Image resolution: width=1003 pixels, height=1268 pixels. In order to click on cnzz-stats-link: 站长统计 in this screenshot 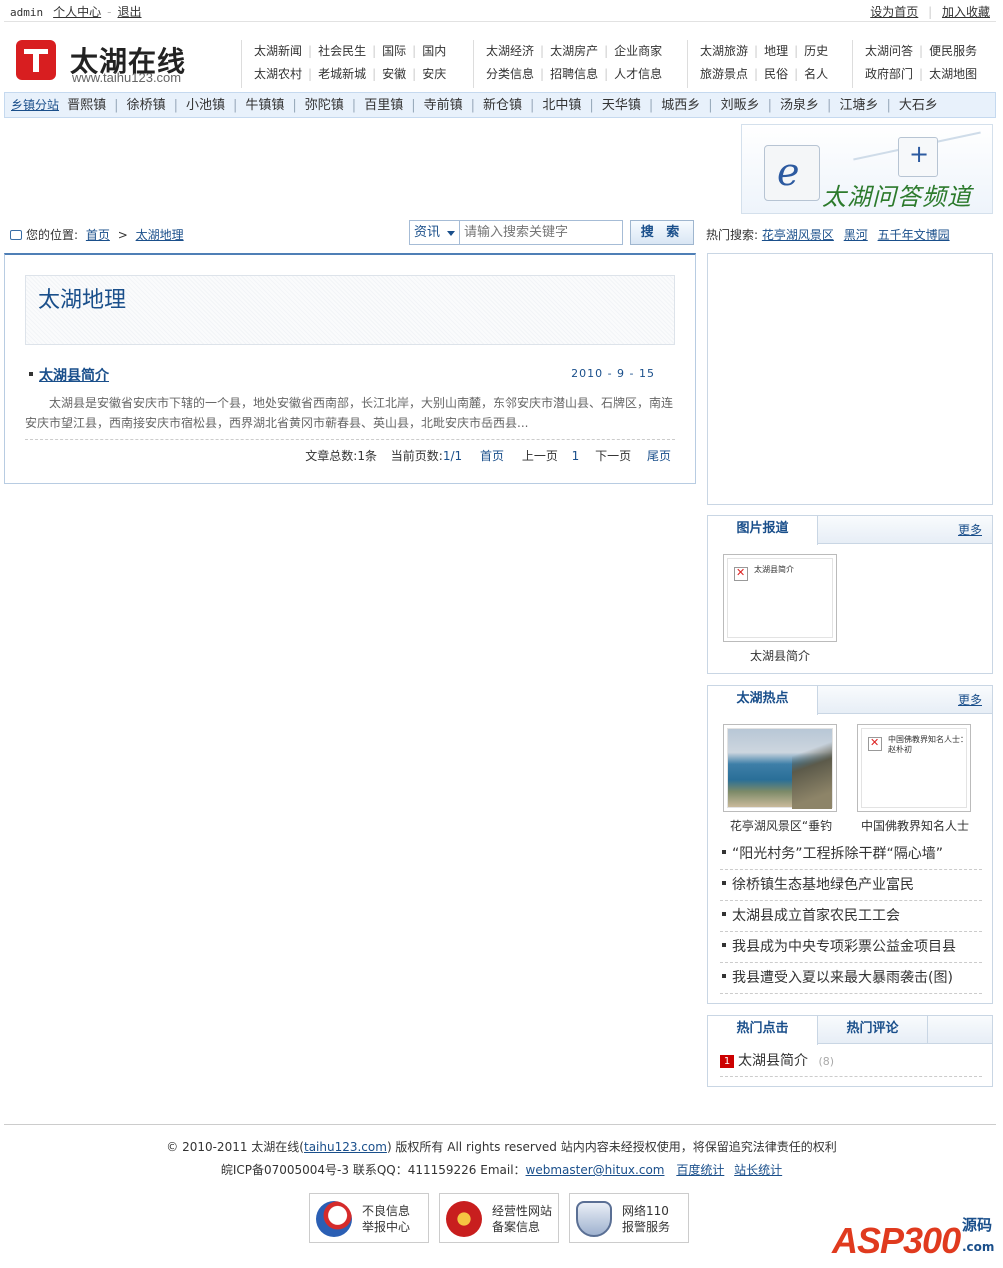, I will do `click(758, 1170)`.